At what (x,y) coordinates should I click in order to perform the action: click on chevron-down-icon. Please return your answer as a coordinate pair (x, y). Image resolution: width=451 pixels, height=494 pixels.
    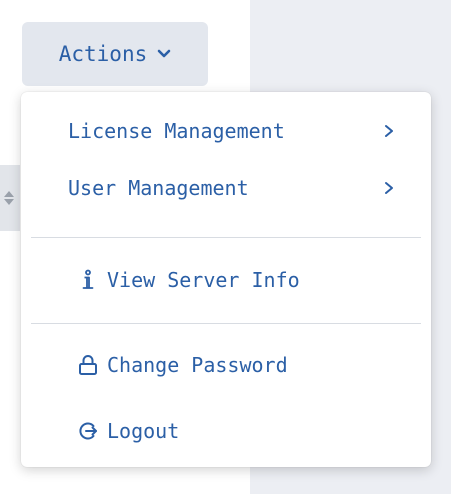
    Looking at the image, I should click on (164, 53).